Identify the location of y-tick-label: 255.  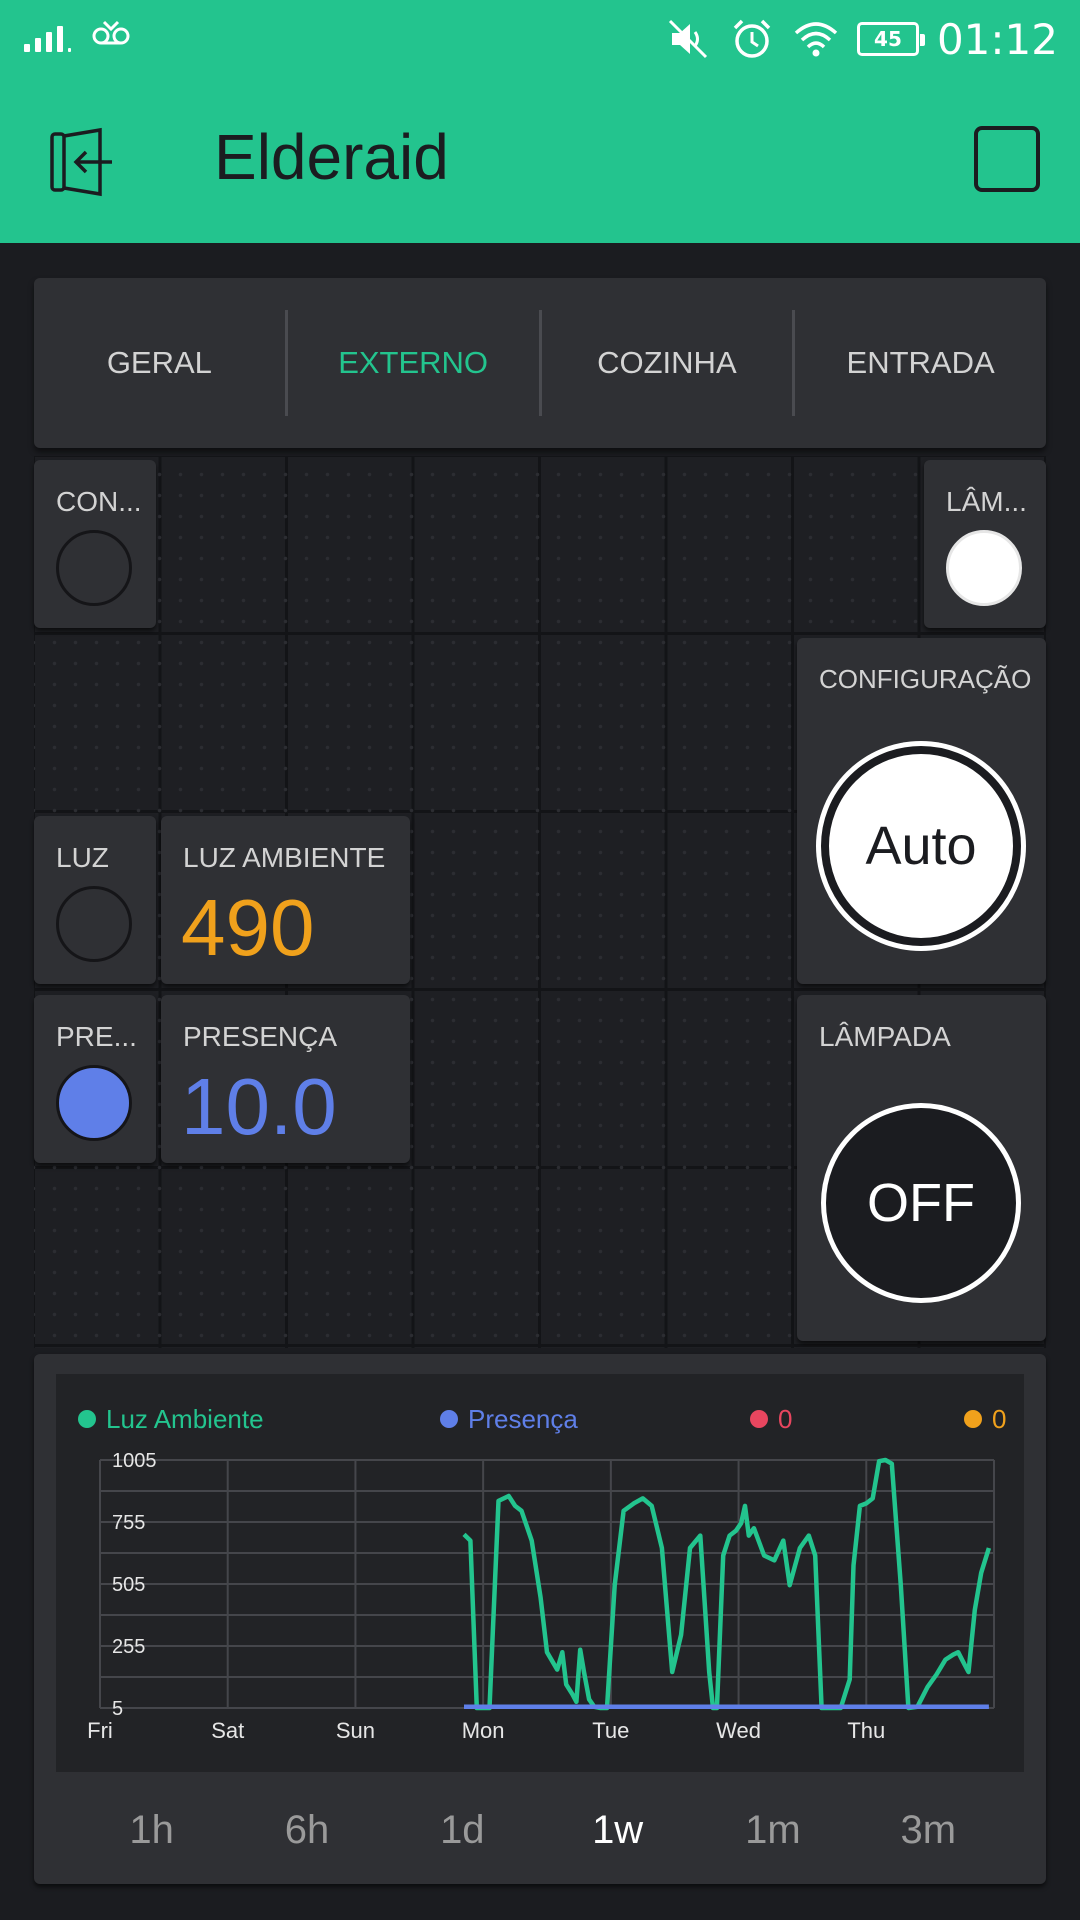
(128, 1647).